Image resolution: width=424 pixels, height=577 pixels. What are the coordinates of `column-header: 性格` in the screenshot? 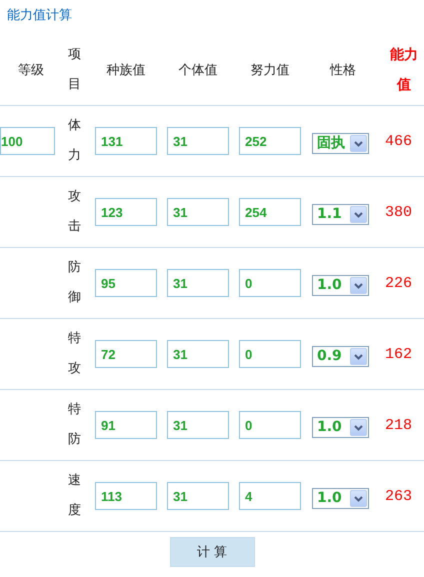 It's located at (342, 70).